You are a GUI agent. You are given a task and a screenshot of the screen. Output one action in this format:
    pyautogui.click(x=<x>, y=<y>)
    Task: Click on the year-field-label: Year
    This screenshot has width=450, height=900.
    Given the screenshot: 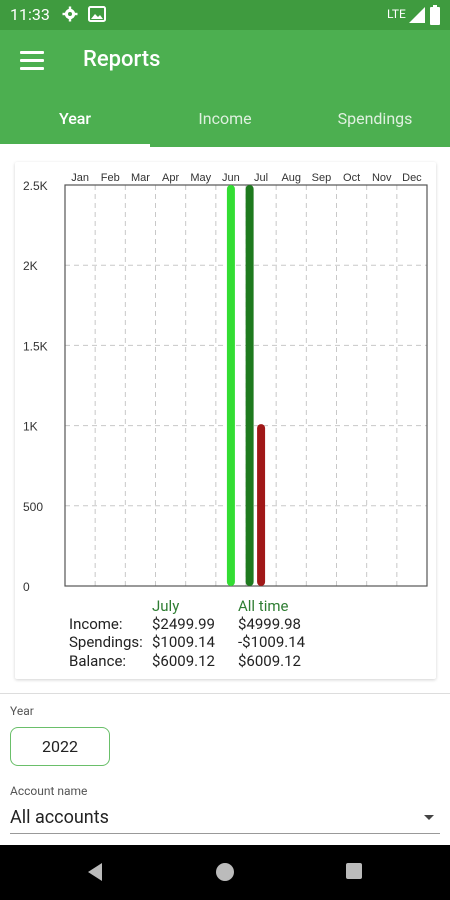 What is the action you would take?
    pyautogui.click(x=22, y=711)
    